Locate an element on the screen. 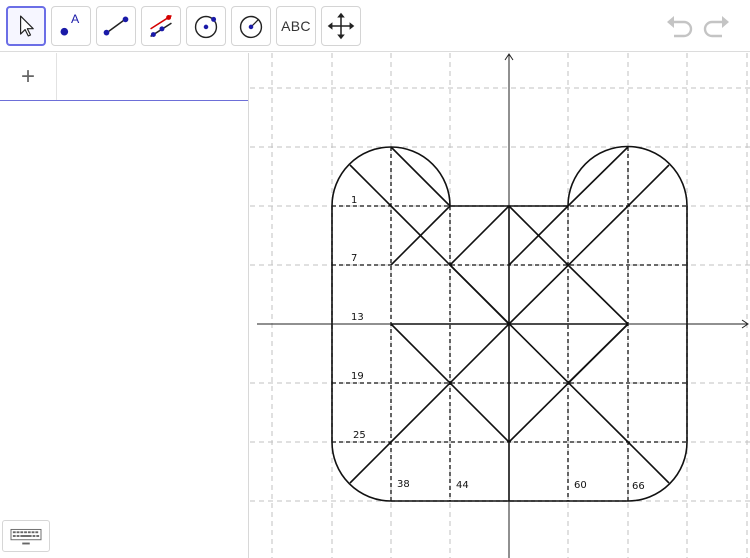 The width and height of the screenshot is (750, 558). keyboard-icon is located at coordinates (26, 536).